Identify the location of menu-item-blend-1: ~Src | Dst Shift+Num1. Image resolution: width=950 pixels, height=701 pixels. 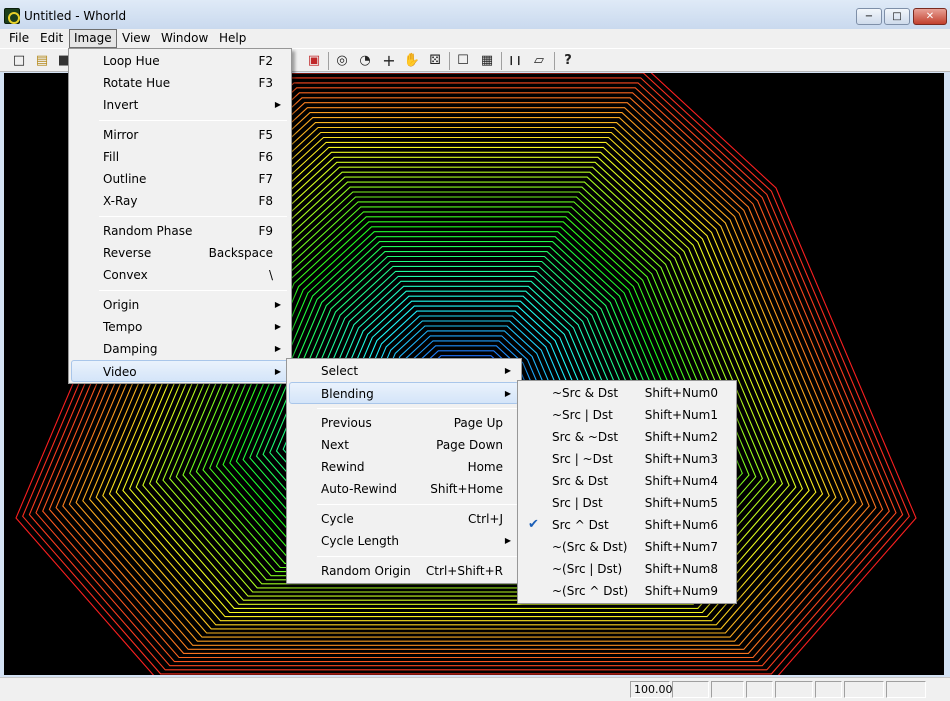
(627, 415).